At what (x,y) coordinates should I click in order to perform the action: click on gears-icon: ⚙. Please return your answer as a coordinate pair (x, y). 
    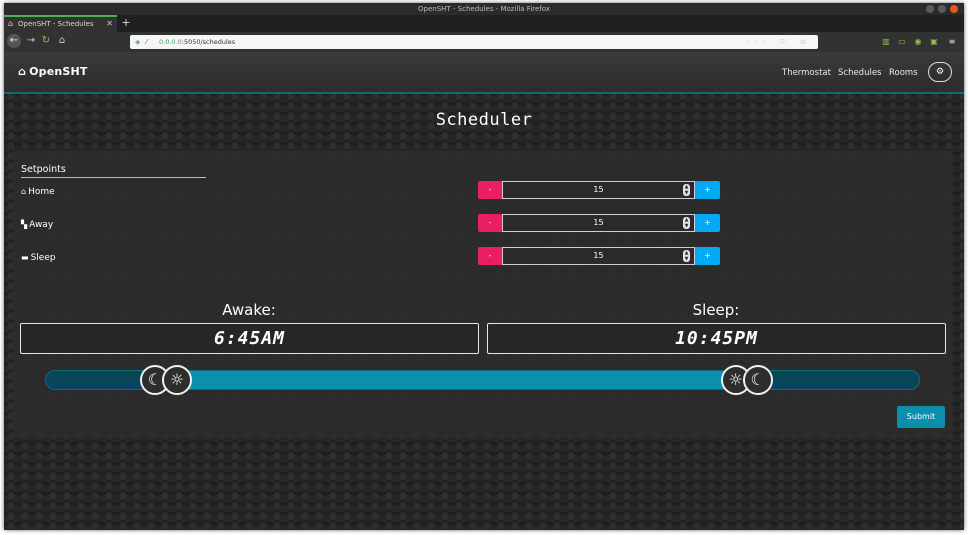
    Looking at the image, I should click on (940, 72).